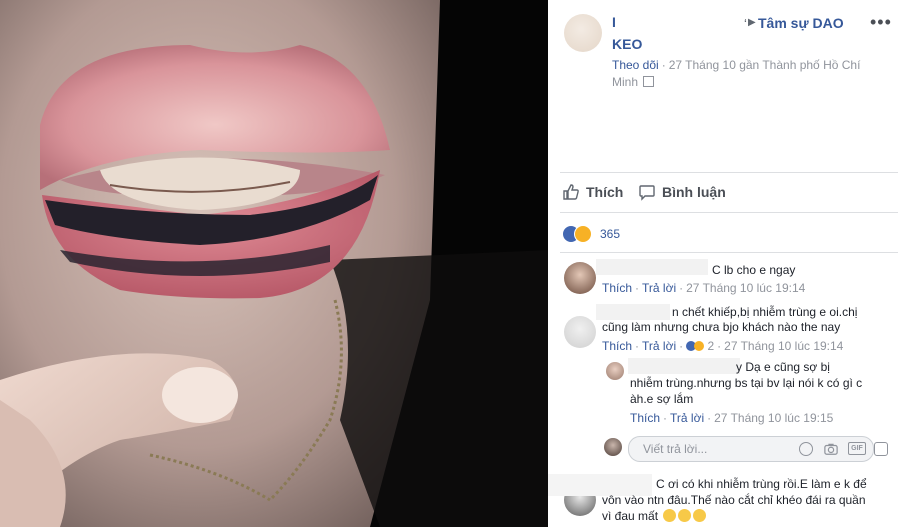  Describe the element at coordinates (710, 346) in the screenshot. I see `comment-reaction-count: 2` at that location.